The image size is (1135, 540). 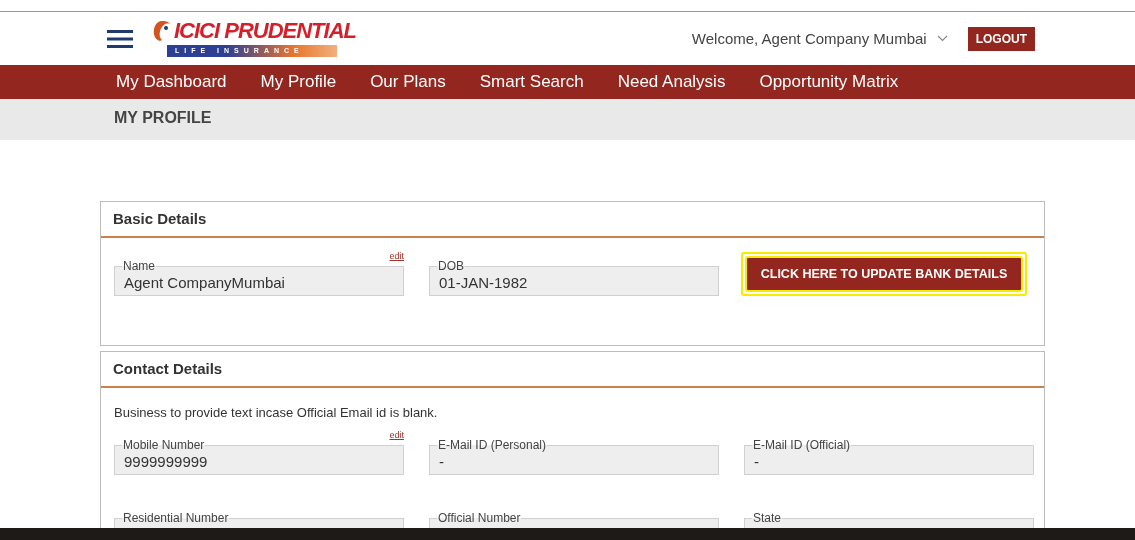 I want to click on field-label: Name, so click(x=139, y=266).